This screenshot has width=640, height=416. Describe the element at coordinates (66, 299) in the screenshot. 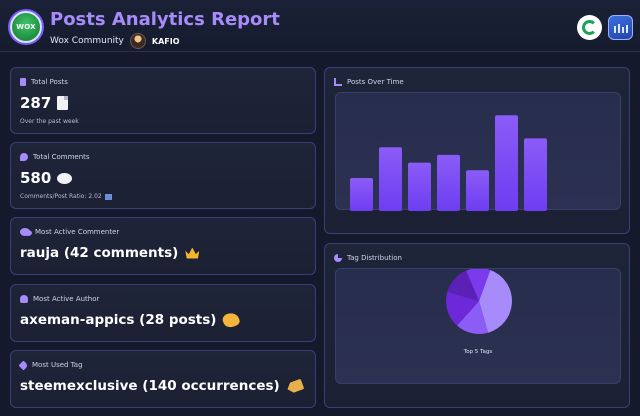

I see `most-active-author-label: Most Active Author` at that location.